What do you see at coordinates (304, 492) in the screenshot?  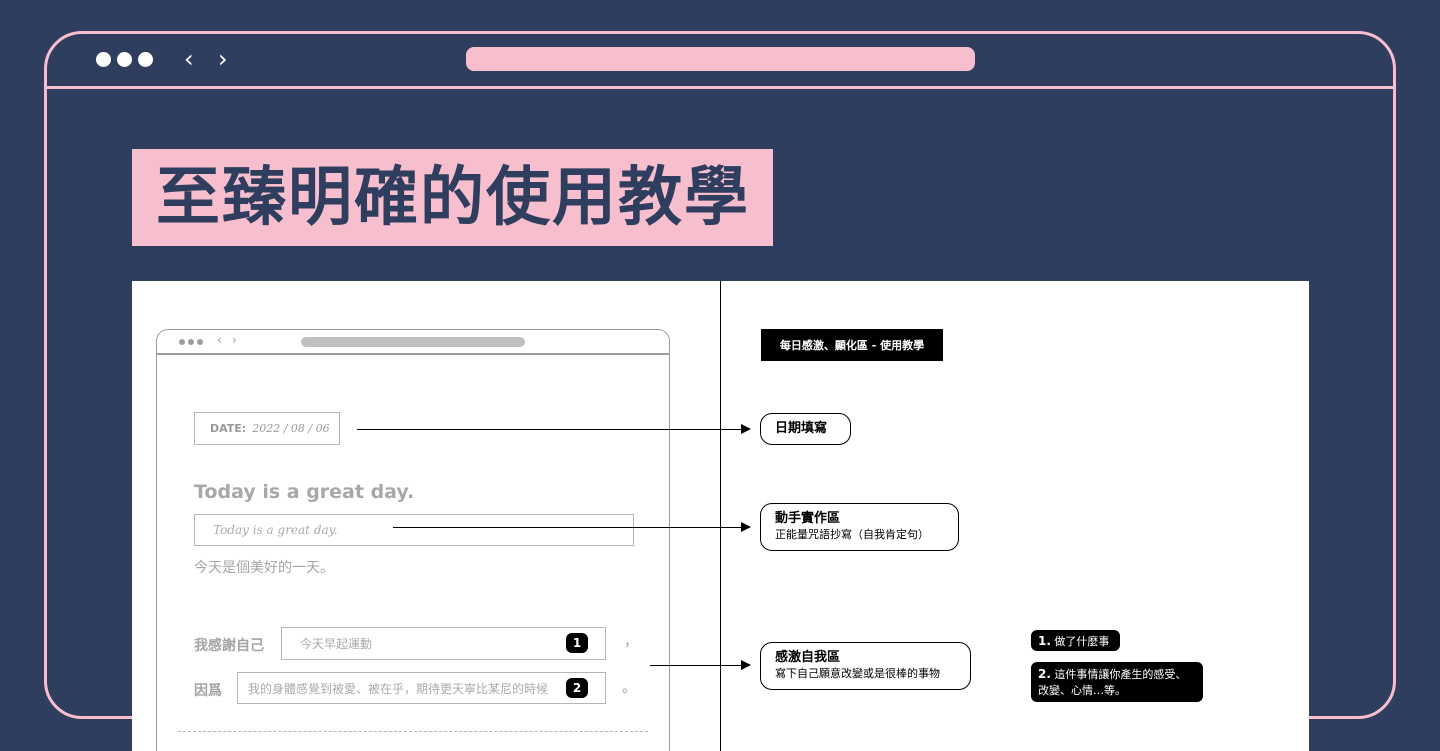 I see `affirmation-heading: Today is a great day.` at bounding box center [304, 492].